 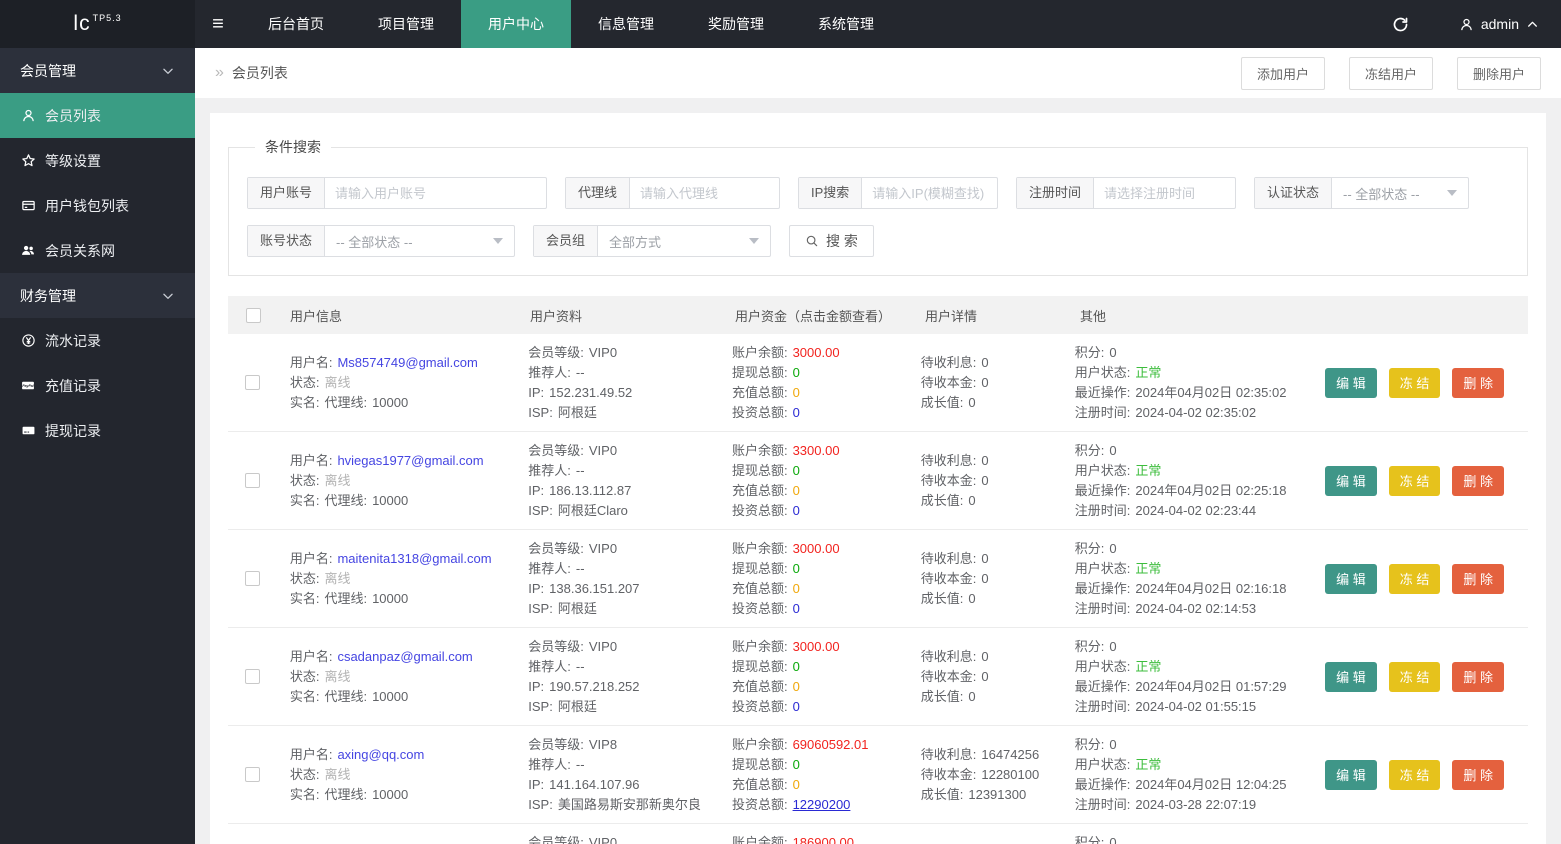 What do you see at coordinates (948, 480) in the screenshot?
I see `principal-label: 待收本金:` at bounding box center [948, 480].